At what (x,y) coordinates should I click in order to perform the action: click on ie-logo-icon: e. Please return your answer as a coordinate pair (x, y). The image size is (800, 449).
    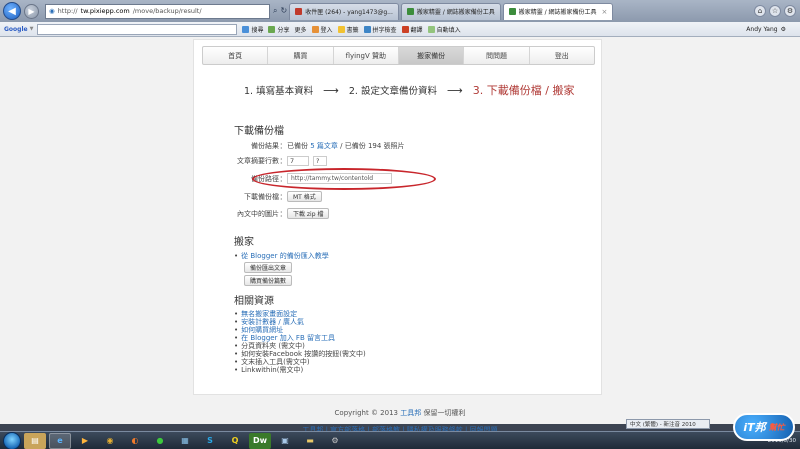
    Looking at the image, I should click on (60, 440).